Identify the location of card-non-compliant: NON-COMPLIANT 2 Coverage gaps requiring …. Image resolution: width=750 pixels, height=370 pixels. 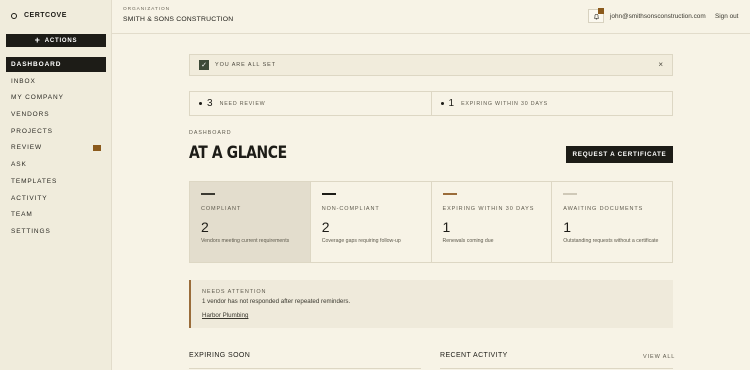
(370, 222).